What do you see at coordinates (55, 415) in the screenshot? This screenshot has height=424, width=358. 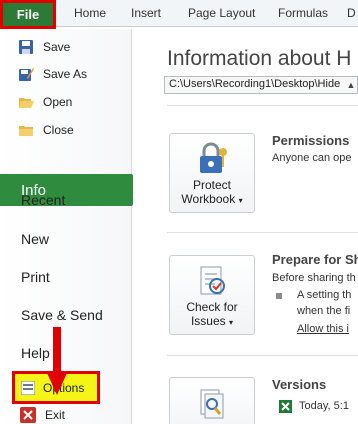 I see `exit-label: Exit` at bounding box center [55, 415].